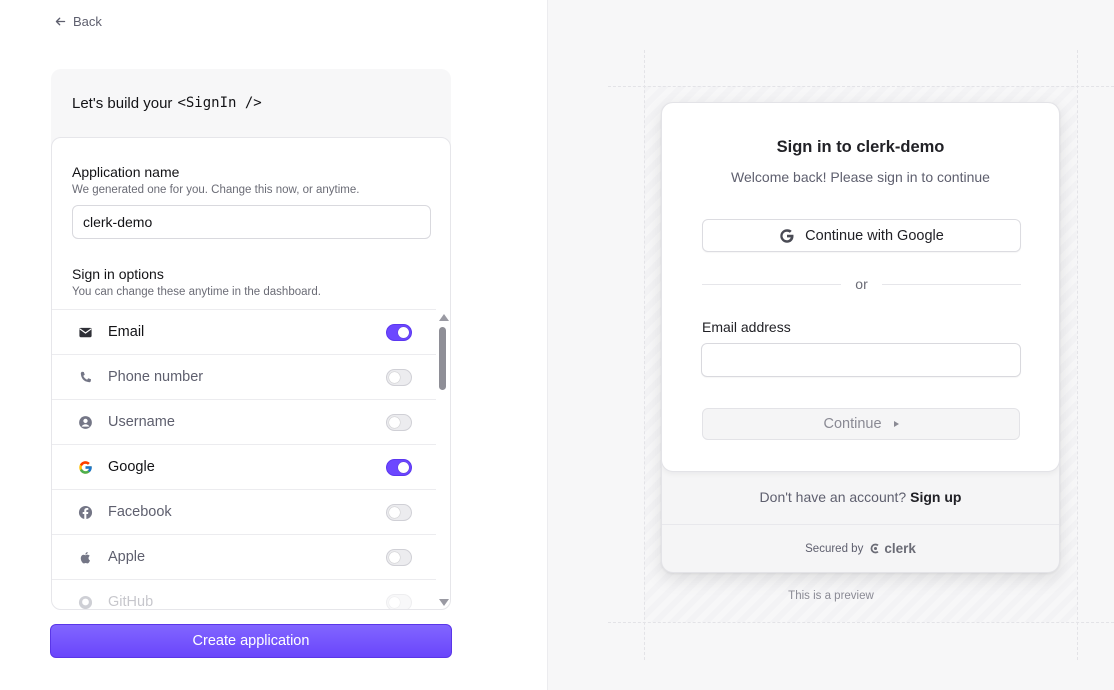  Describe the element at coordinates (399, 512) in the screenshot. I see `facebook-toggle` at that location.